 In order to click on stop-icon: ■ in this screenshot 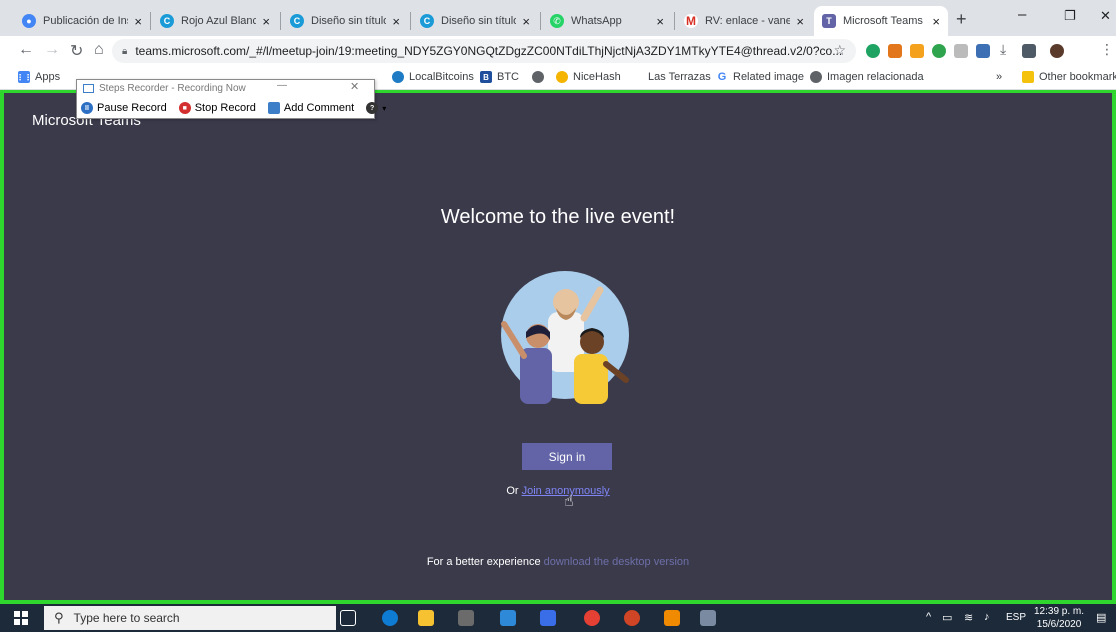, I will do `click(184, 108)`.